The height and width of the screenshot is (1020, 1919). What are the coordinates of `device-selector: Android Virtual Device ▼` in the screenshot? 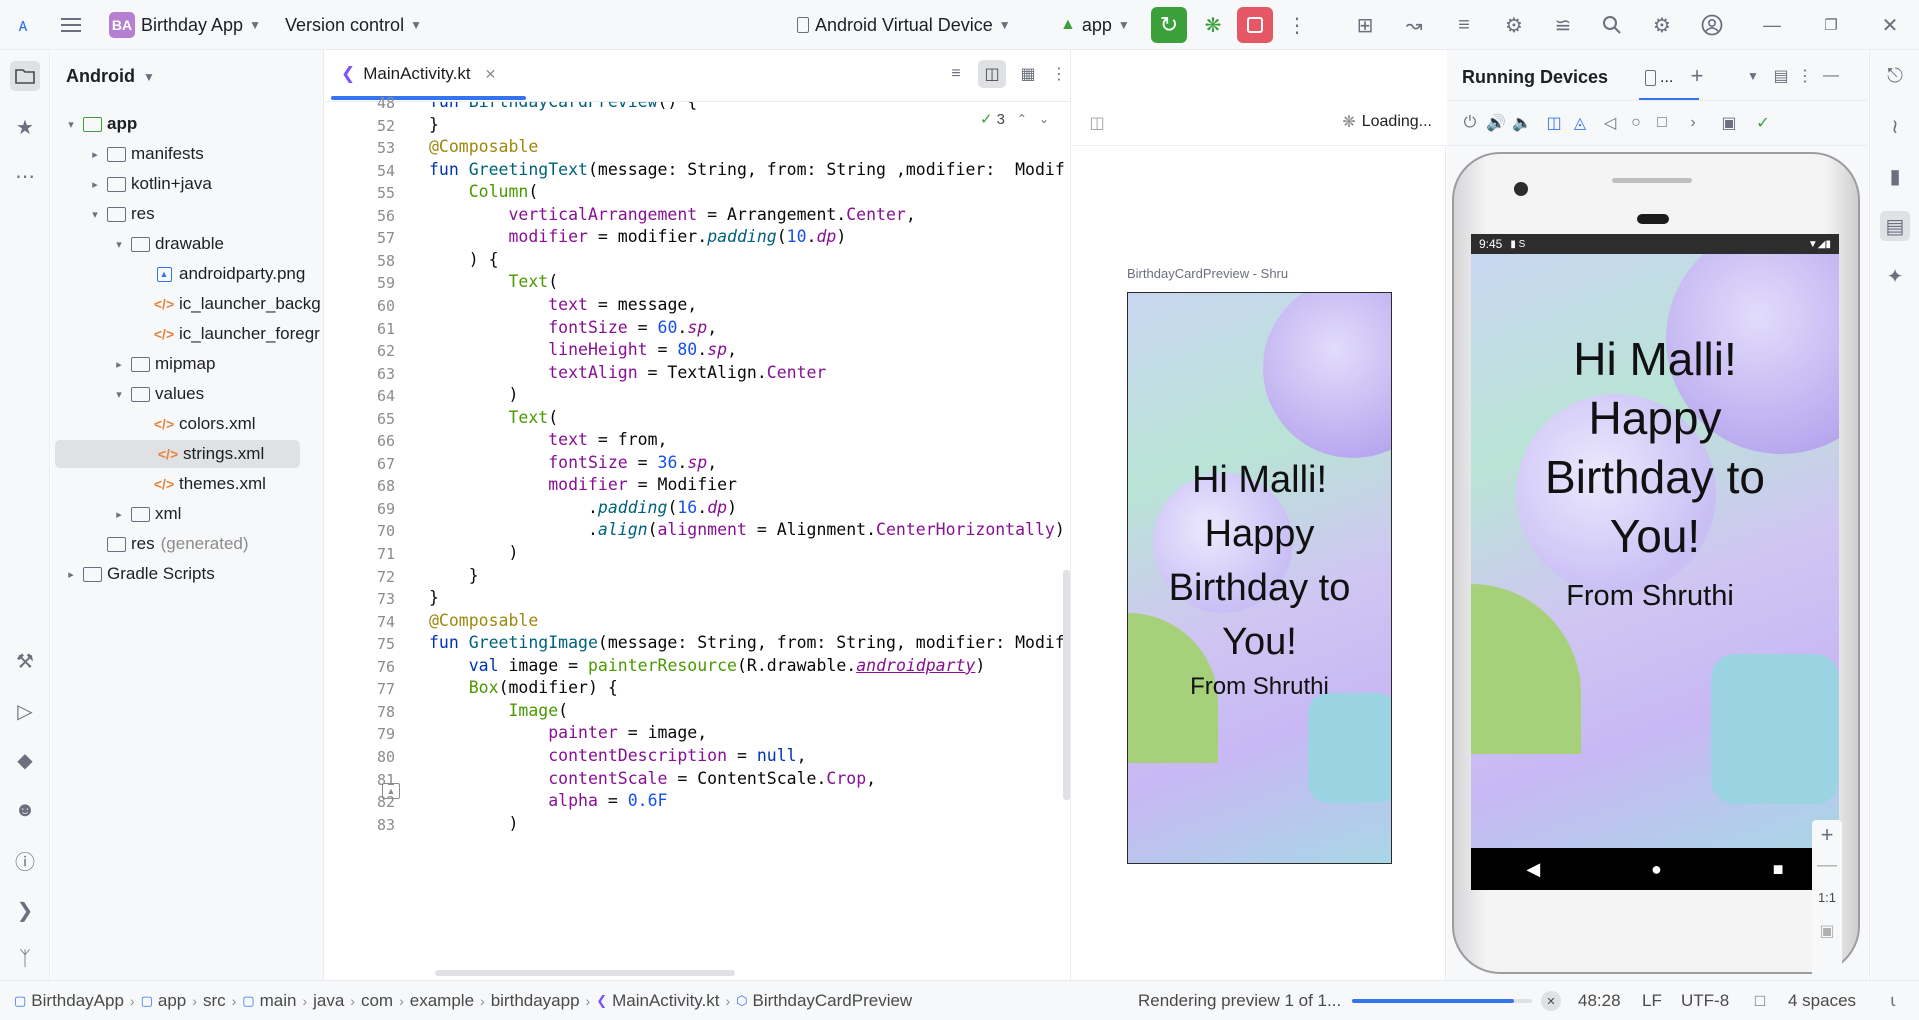 It's located at (904, 25).